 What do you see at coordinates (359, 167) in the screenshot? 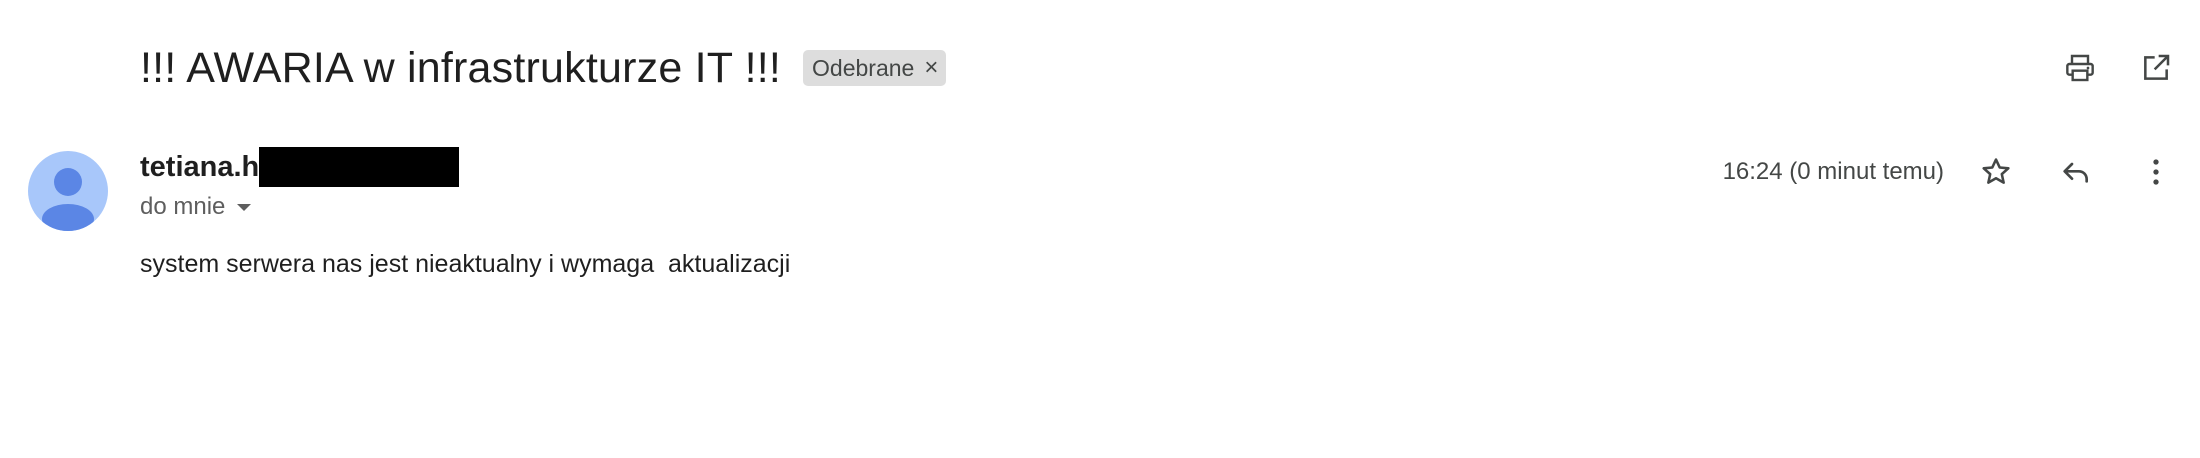
I see `redaction-box` at bounding box center [359, 167].